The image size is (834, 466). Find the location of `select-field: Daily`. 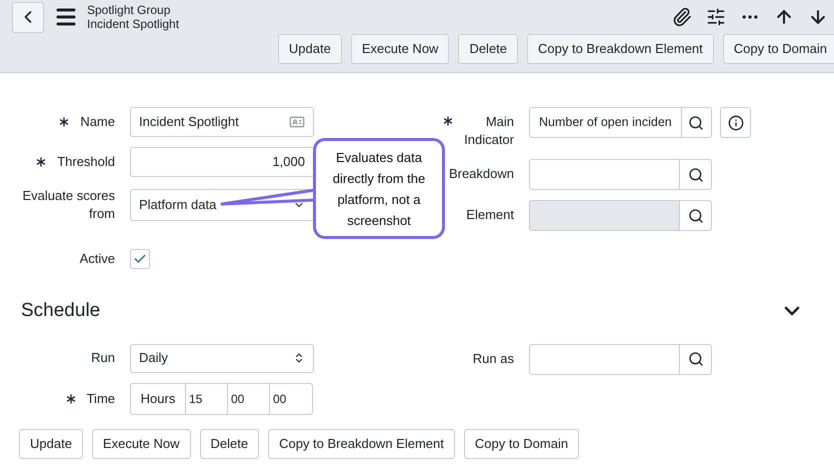

select-field: Daily is located at coordinates (222, 358).